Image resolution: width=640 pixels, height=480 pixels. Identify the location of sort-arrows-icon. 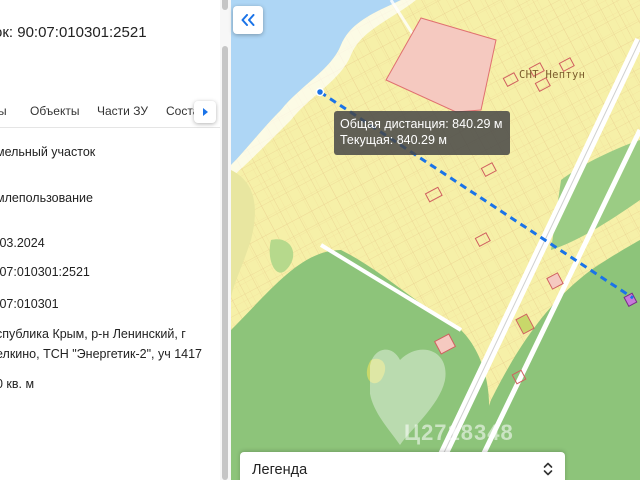
(548, 469).